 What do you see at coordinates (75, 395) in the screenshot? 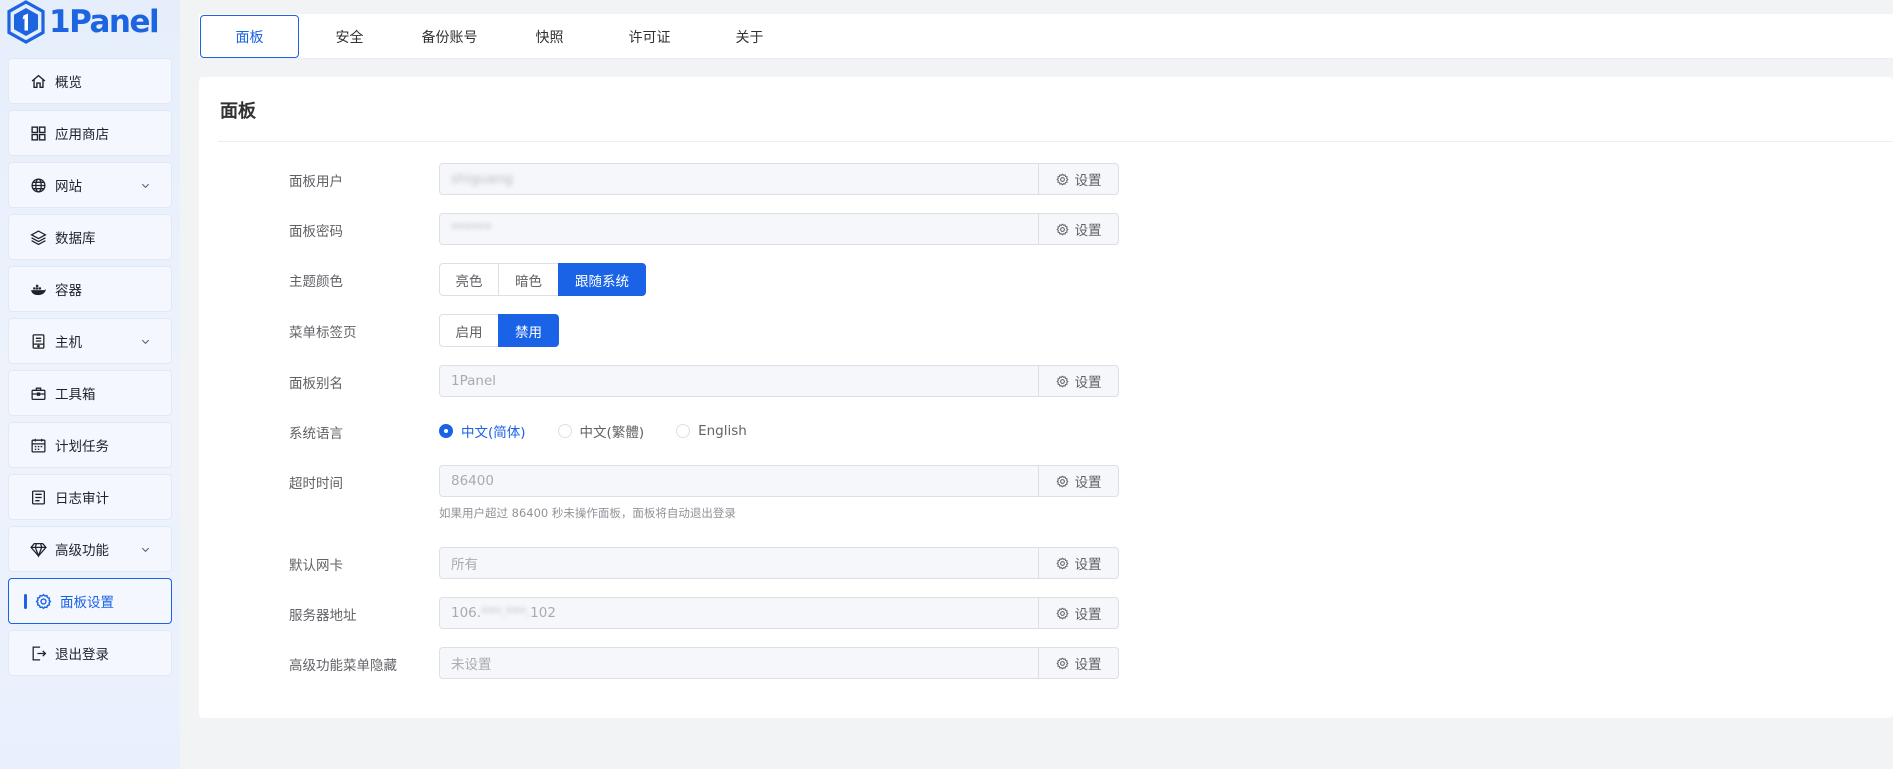
I see `sidebar-item-label: 工具箱` at bounding box center [75, 395].